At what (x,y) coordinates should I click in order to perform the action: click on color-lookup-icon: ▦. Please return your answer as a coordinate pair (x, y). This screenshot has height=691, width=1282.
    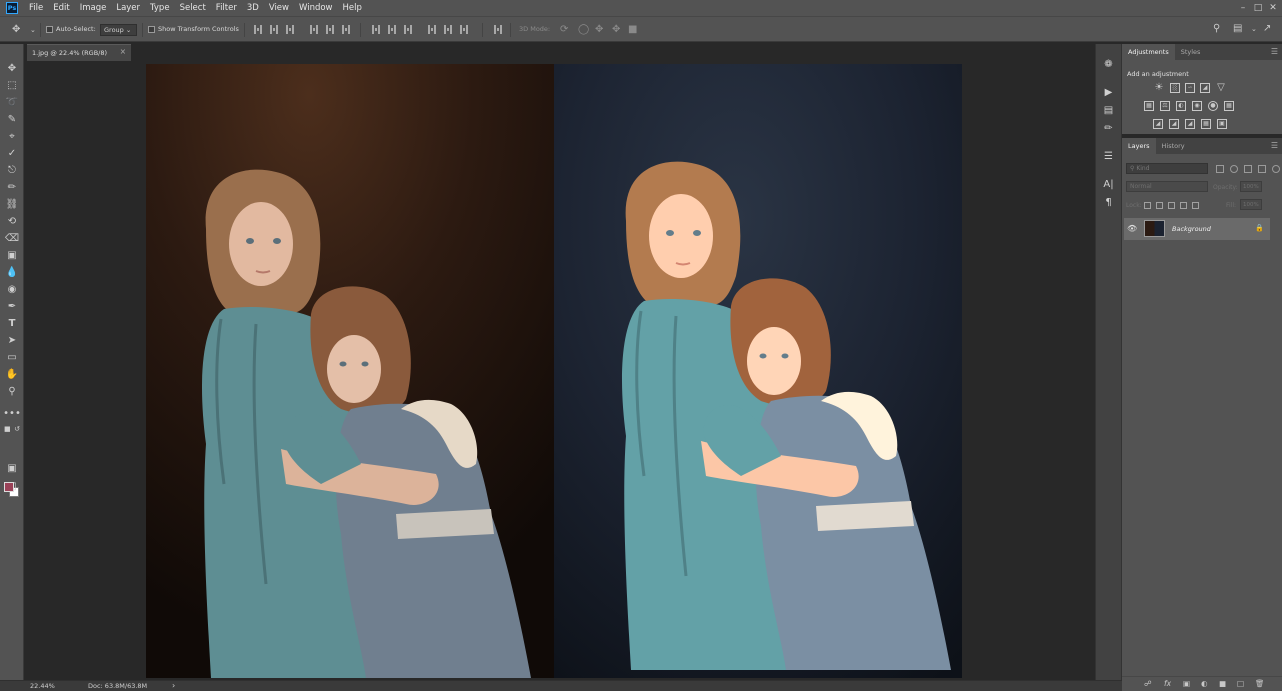
    Looking at the image, I should click on (1229, 106).